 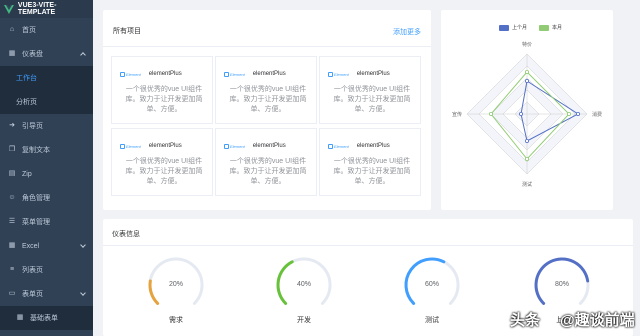 What do you see at coordinates (12, 149) in the screenshot?
I see `copy-icon: ❐` at bounding box center [12, 149].